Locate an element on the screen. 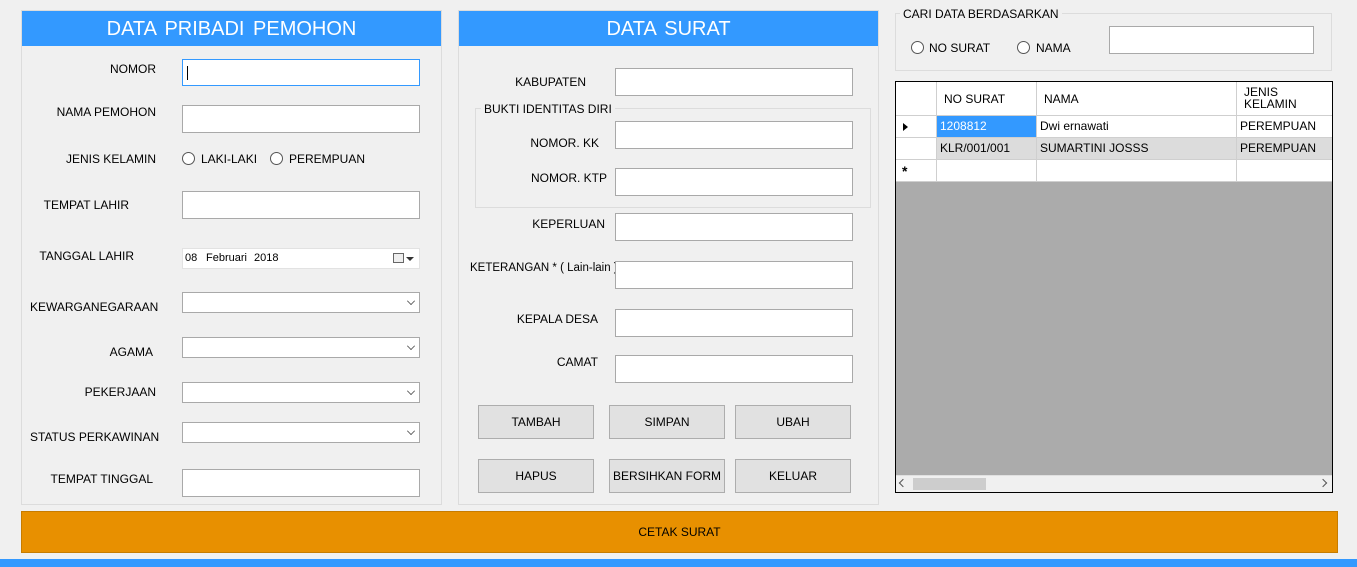 The image size is (1357, 567). keterangan-label: KETERANGAN * ( Lain-lain ) is located at coordinates (544, 268).